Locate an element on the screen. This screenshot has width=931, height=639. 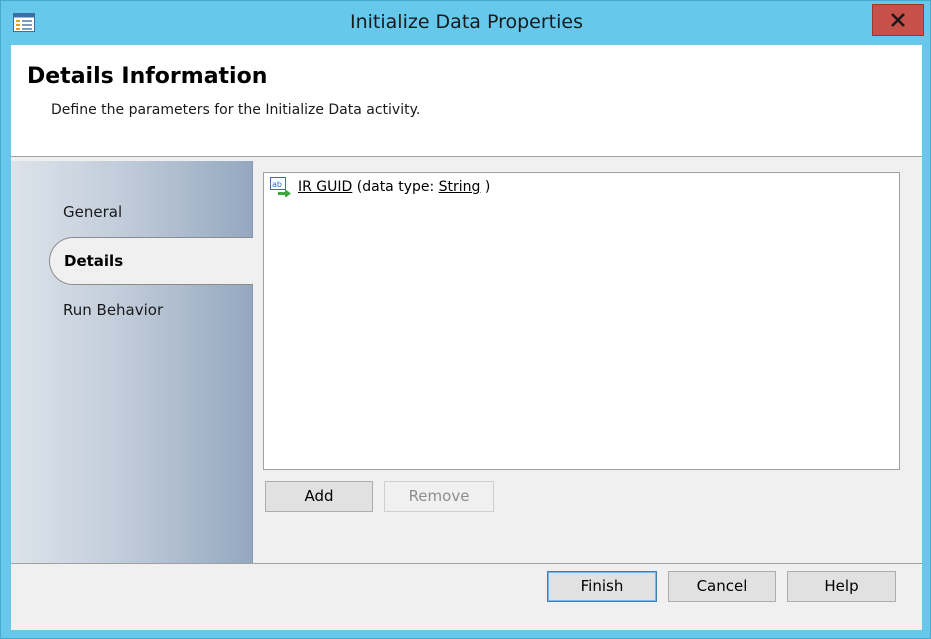
sidebar-item-general: General is located at coordinates (92, 212).